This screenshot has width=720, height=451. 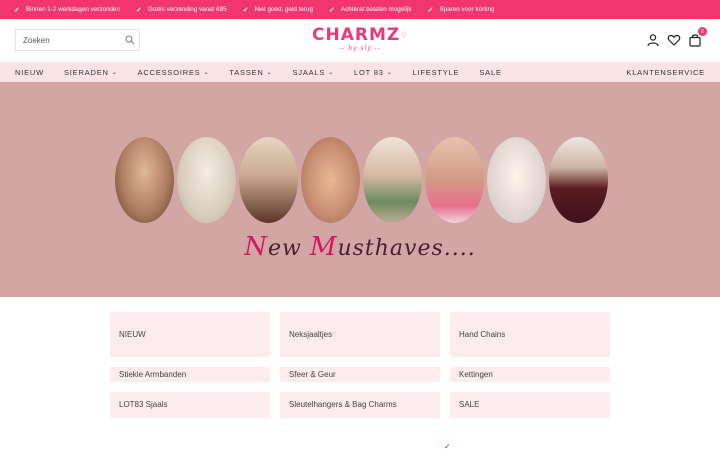 What do you see at coordinates (653, 40) in the screenshot?
I see `user-icon` at bounding box center [653, 40].